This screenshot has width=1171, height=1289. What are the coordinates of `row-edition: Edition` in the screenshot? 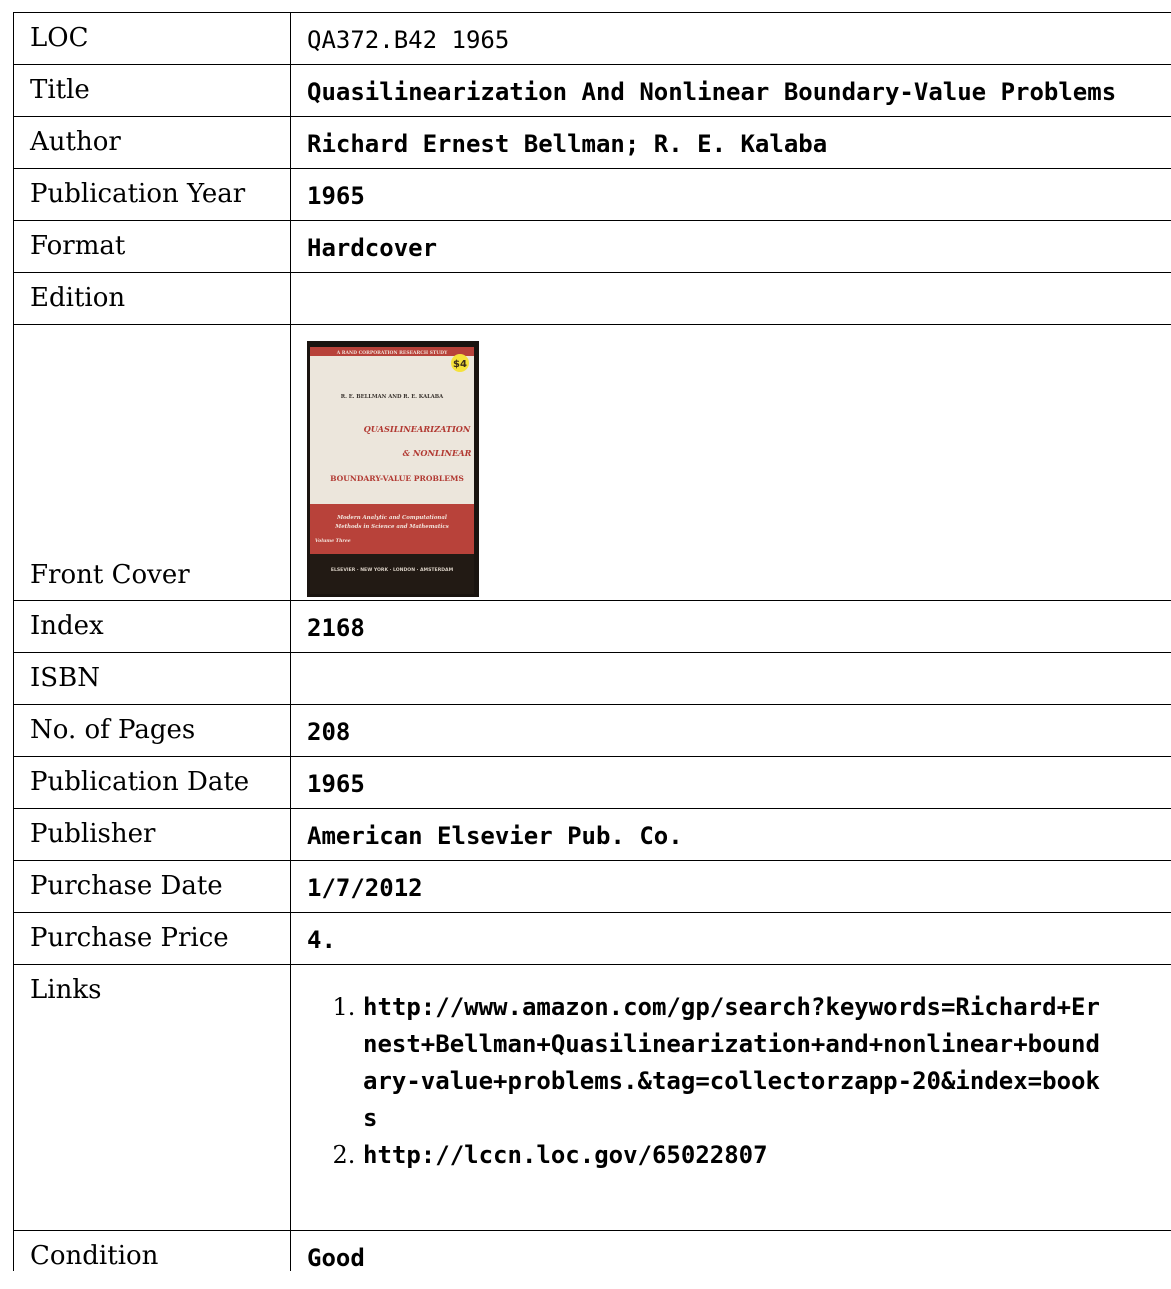 It's located at (592, 298).